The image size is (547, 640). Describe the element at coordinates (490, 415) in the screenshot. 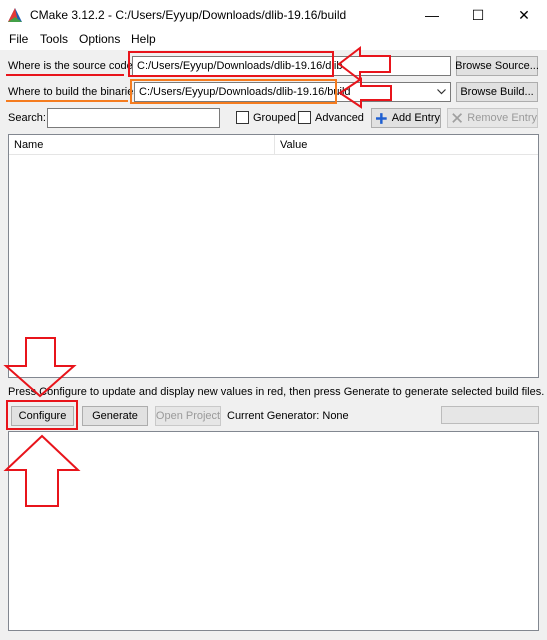

I see `progress-bar` at that location.